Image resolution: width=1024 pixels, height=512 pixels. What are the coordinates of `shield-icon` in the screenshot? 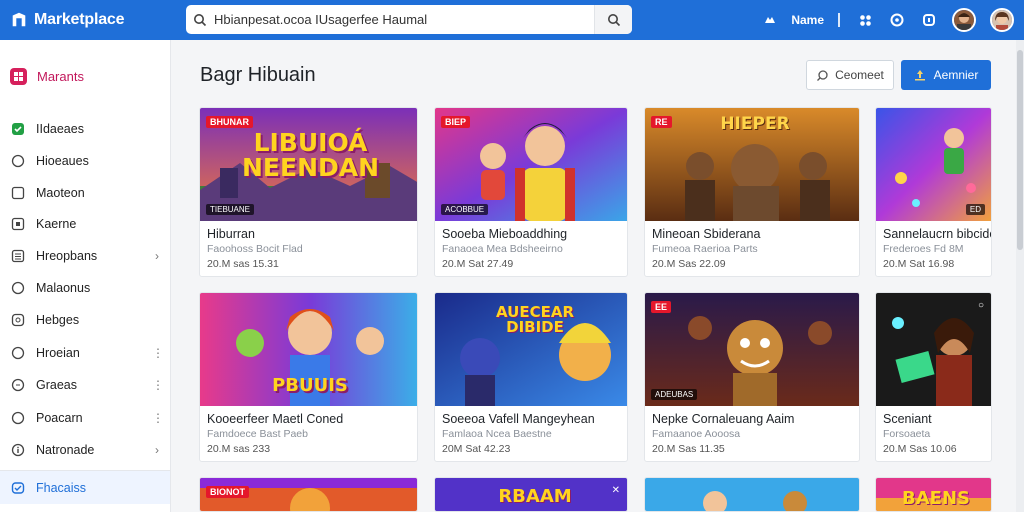 It's located at (18, 488).